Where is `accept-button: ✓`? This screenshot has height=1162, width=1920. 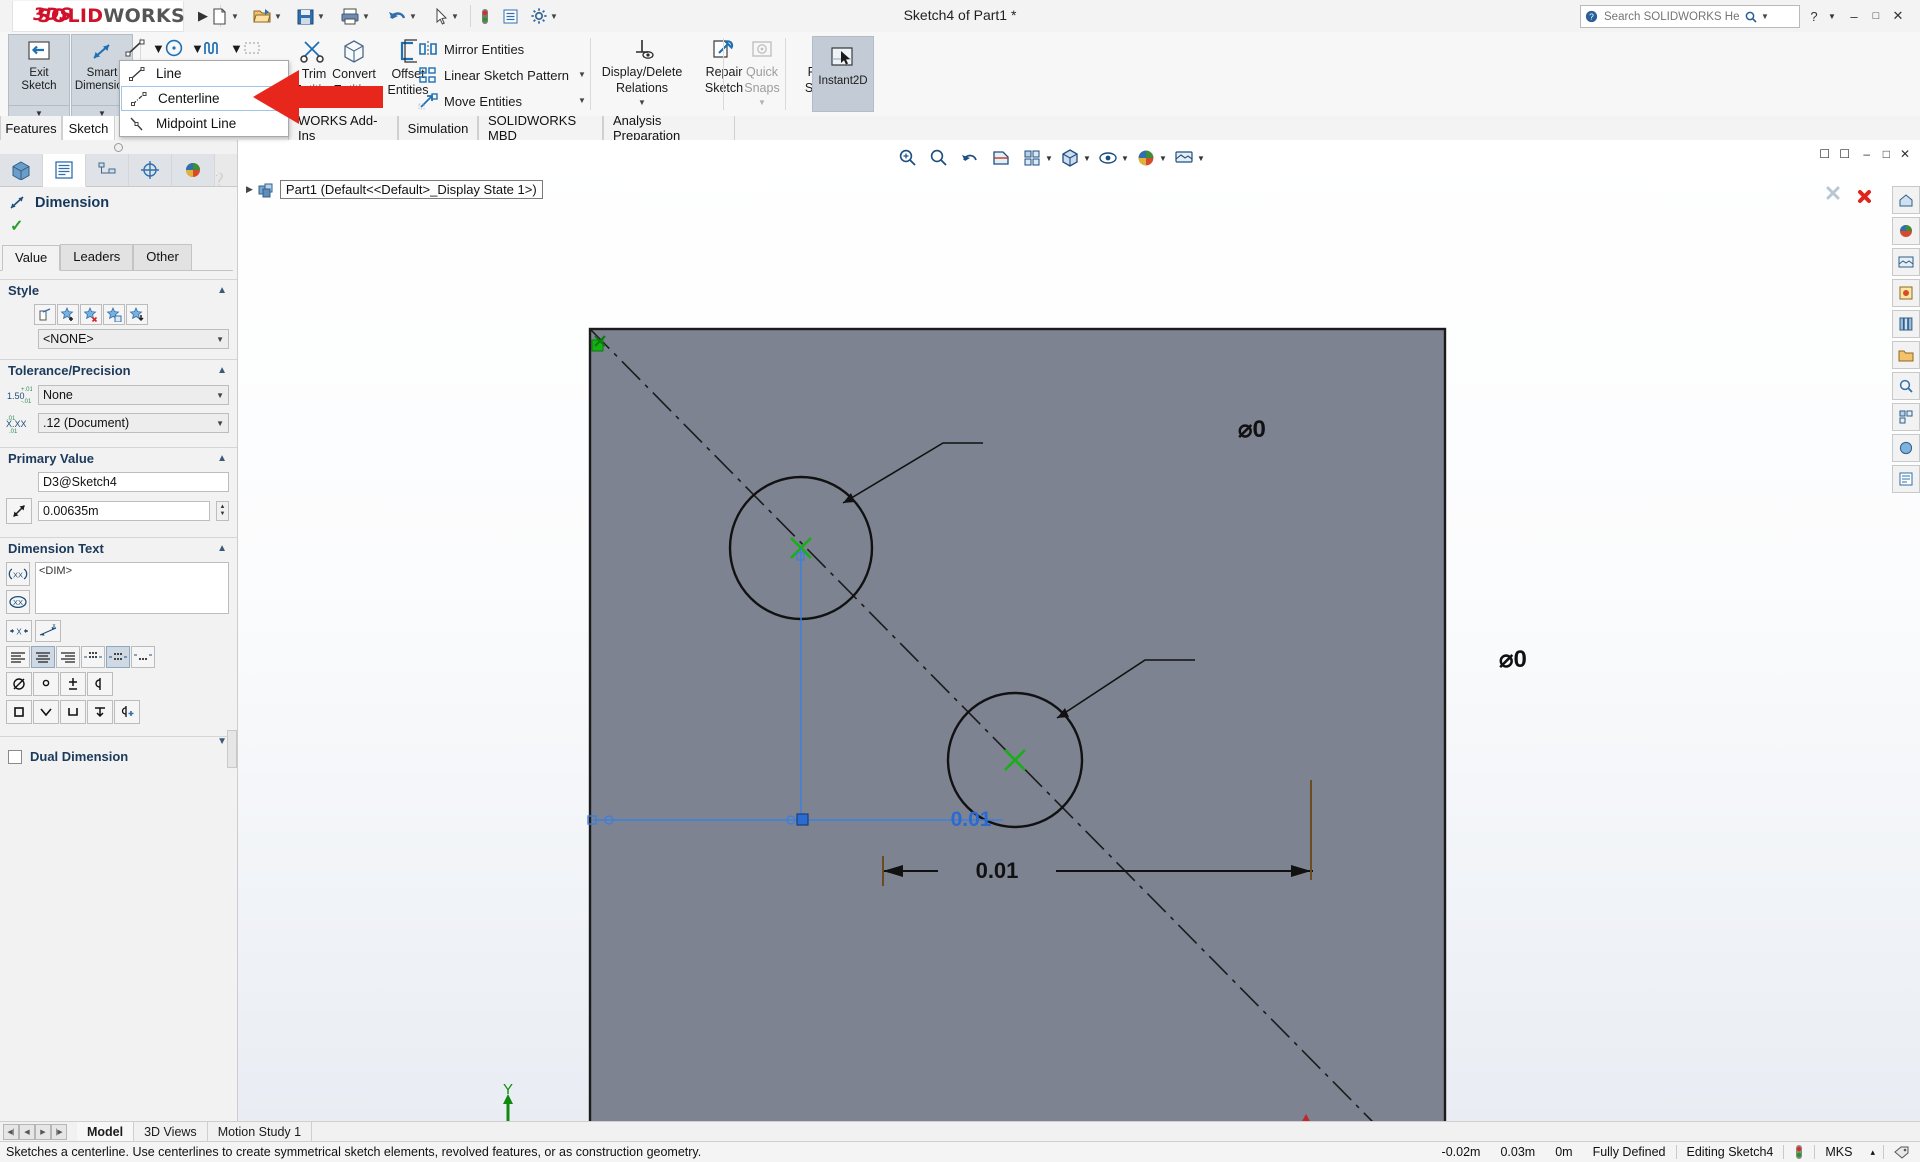 accept-button: ✓ is located at coordinates (118, 227).